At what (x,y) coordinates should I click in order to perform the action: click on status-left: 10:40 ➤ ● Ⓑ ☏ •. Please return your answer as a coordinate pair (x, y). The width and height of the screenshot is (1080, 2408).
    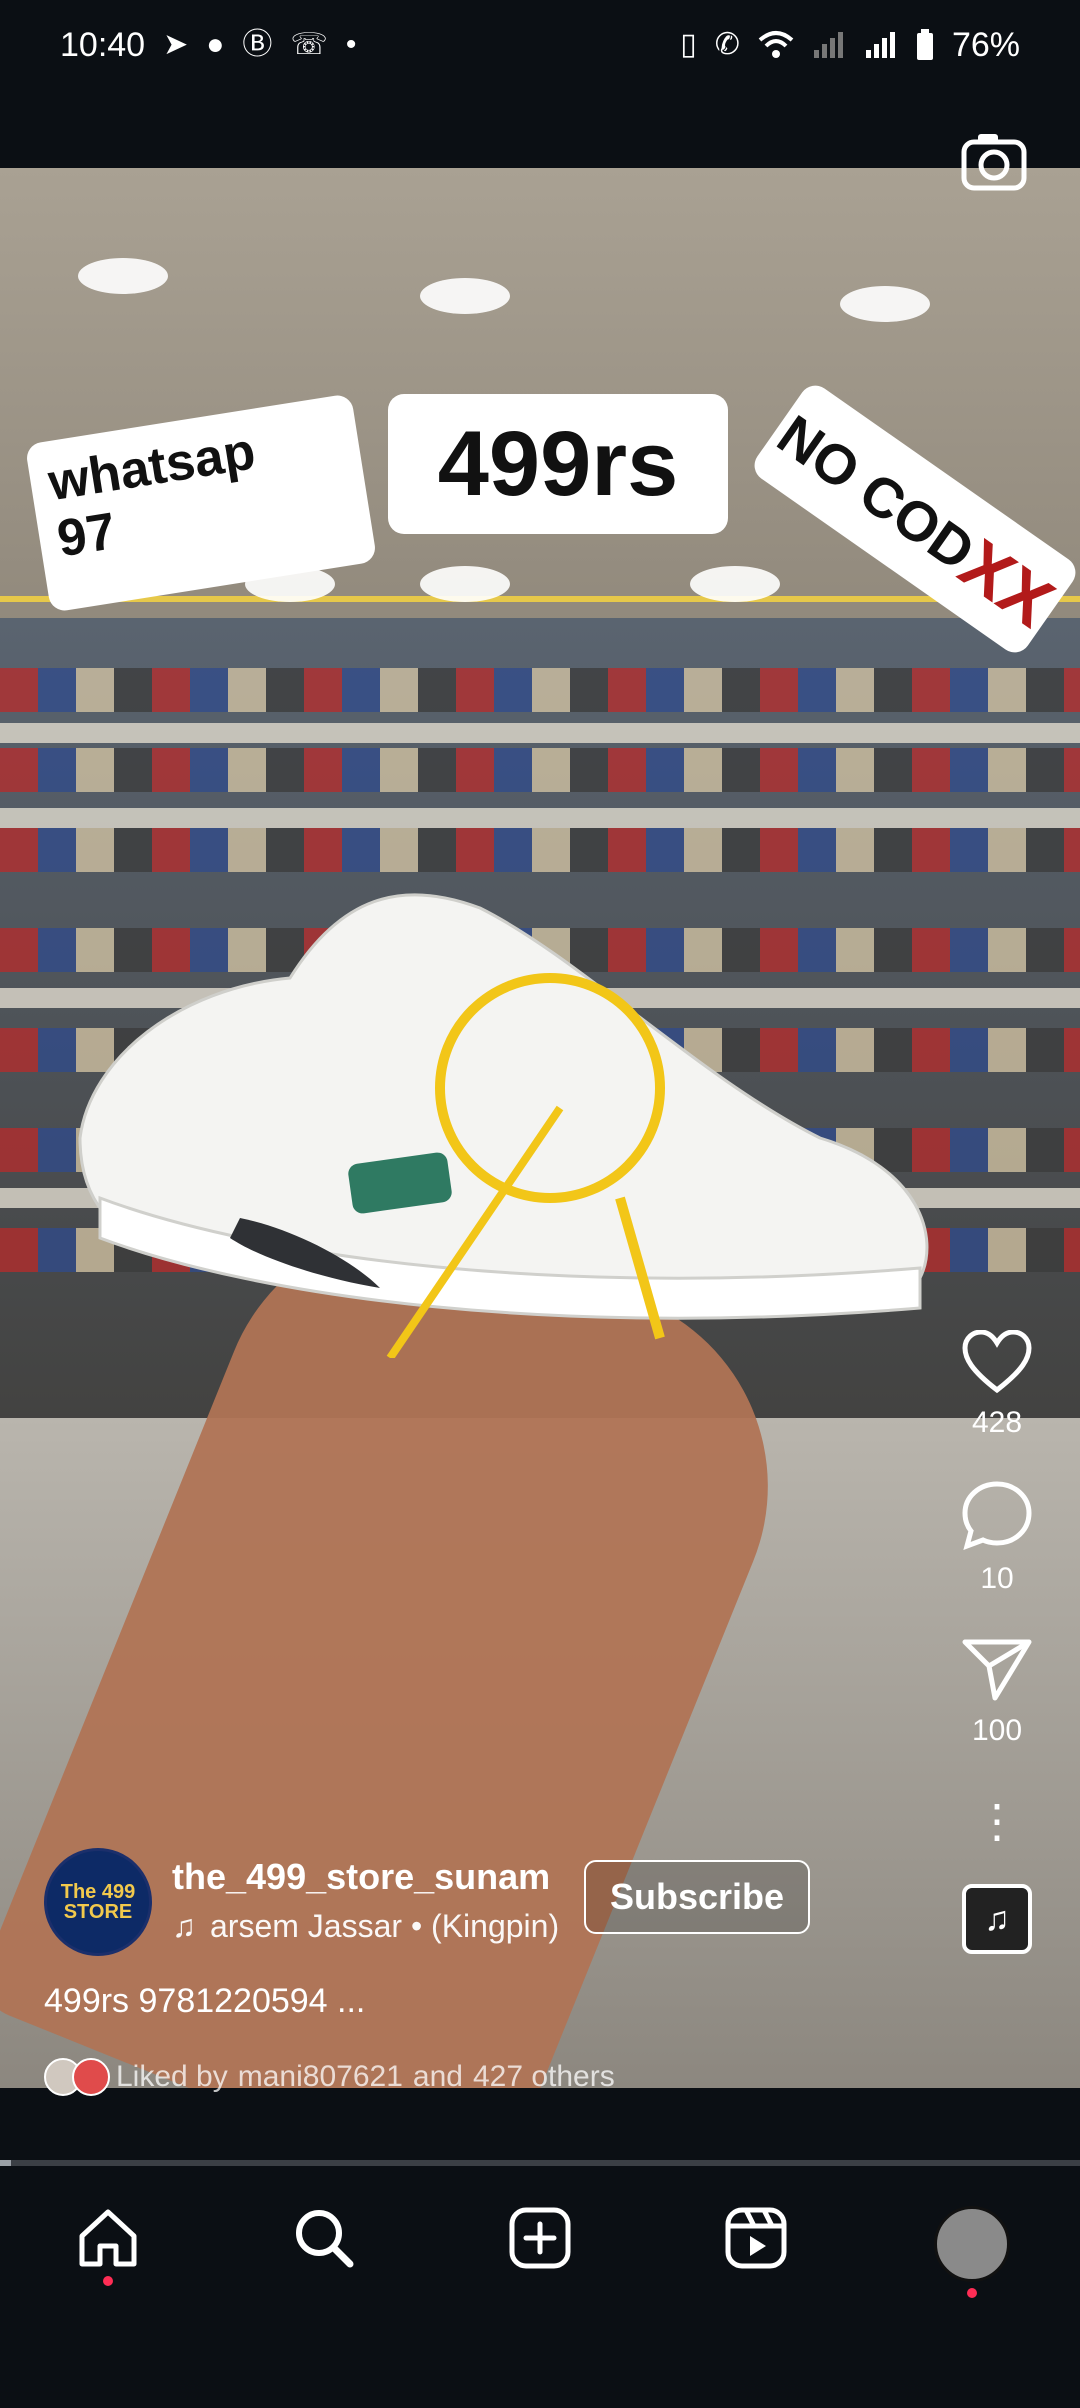
    Looking at the image, I should click on (208, 45).